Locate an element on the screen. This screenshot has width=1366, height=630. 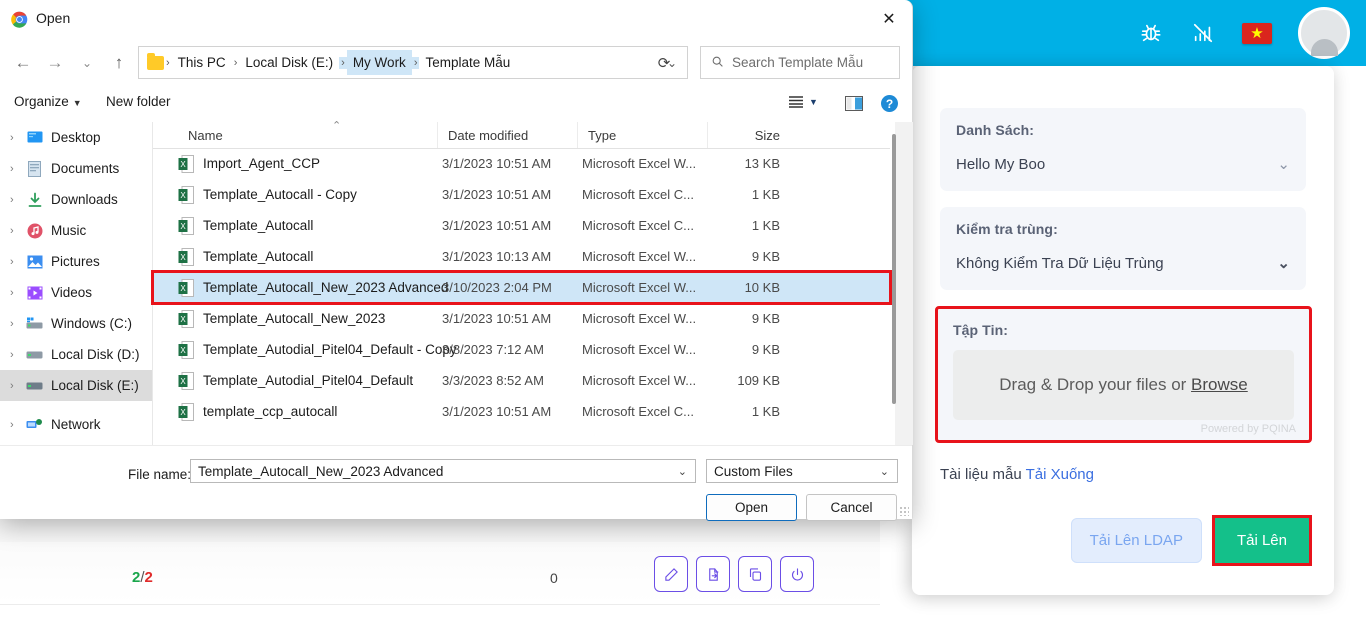
sidebar-item-documents: › Documents is located at coordinates (76, 168).